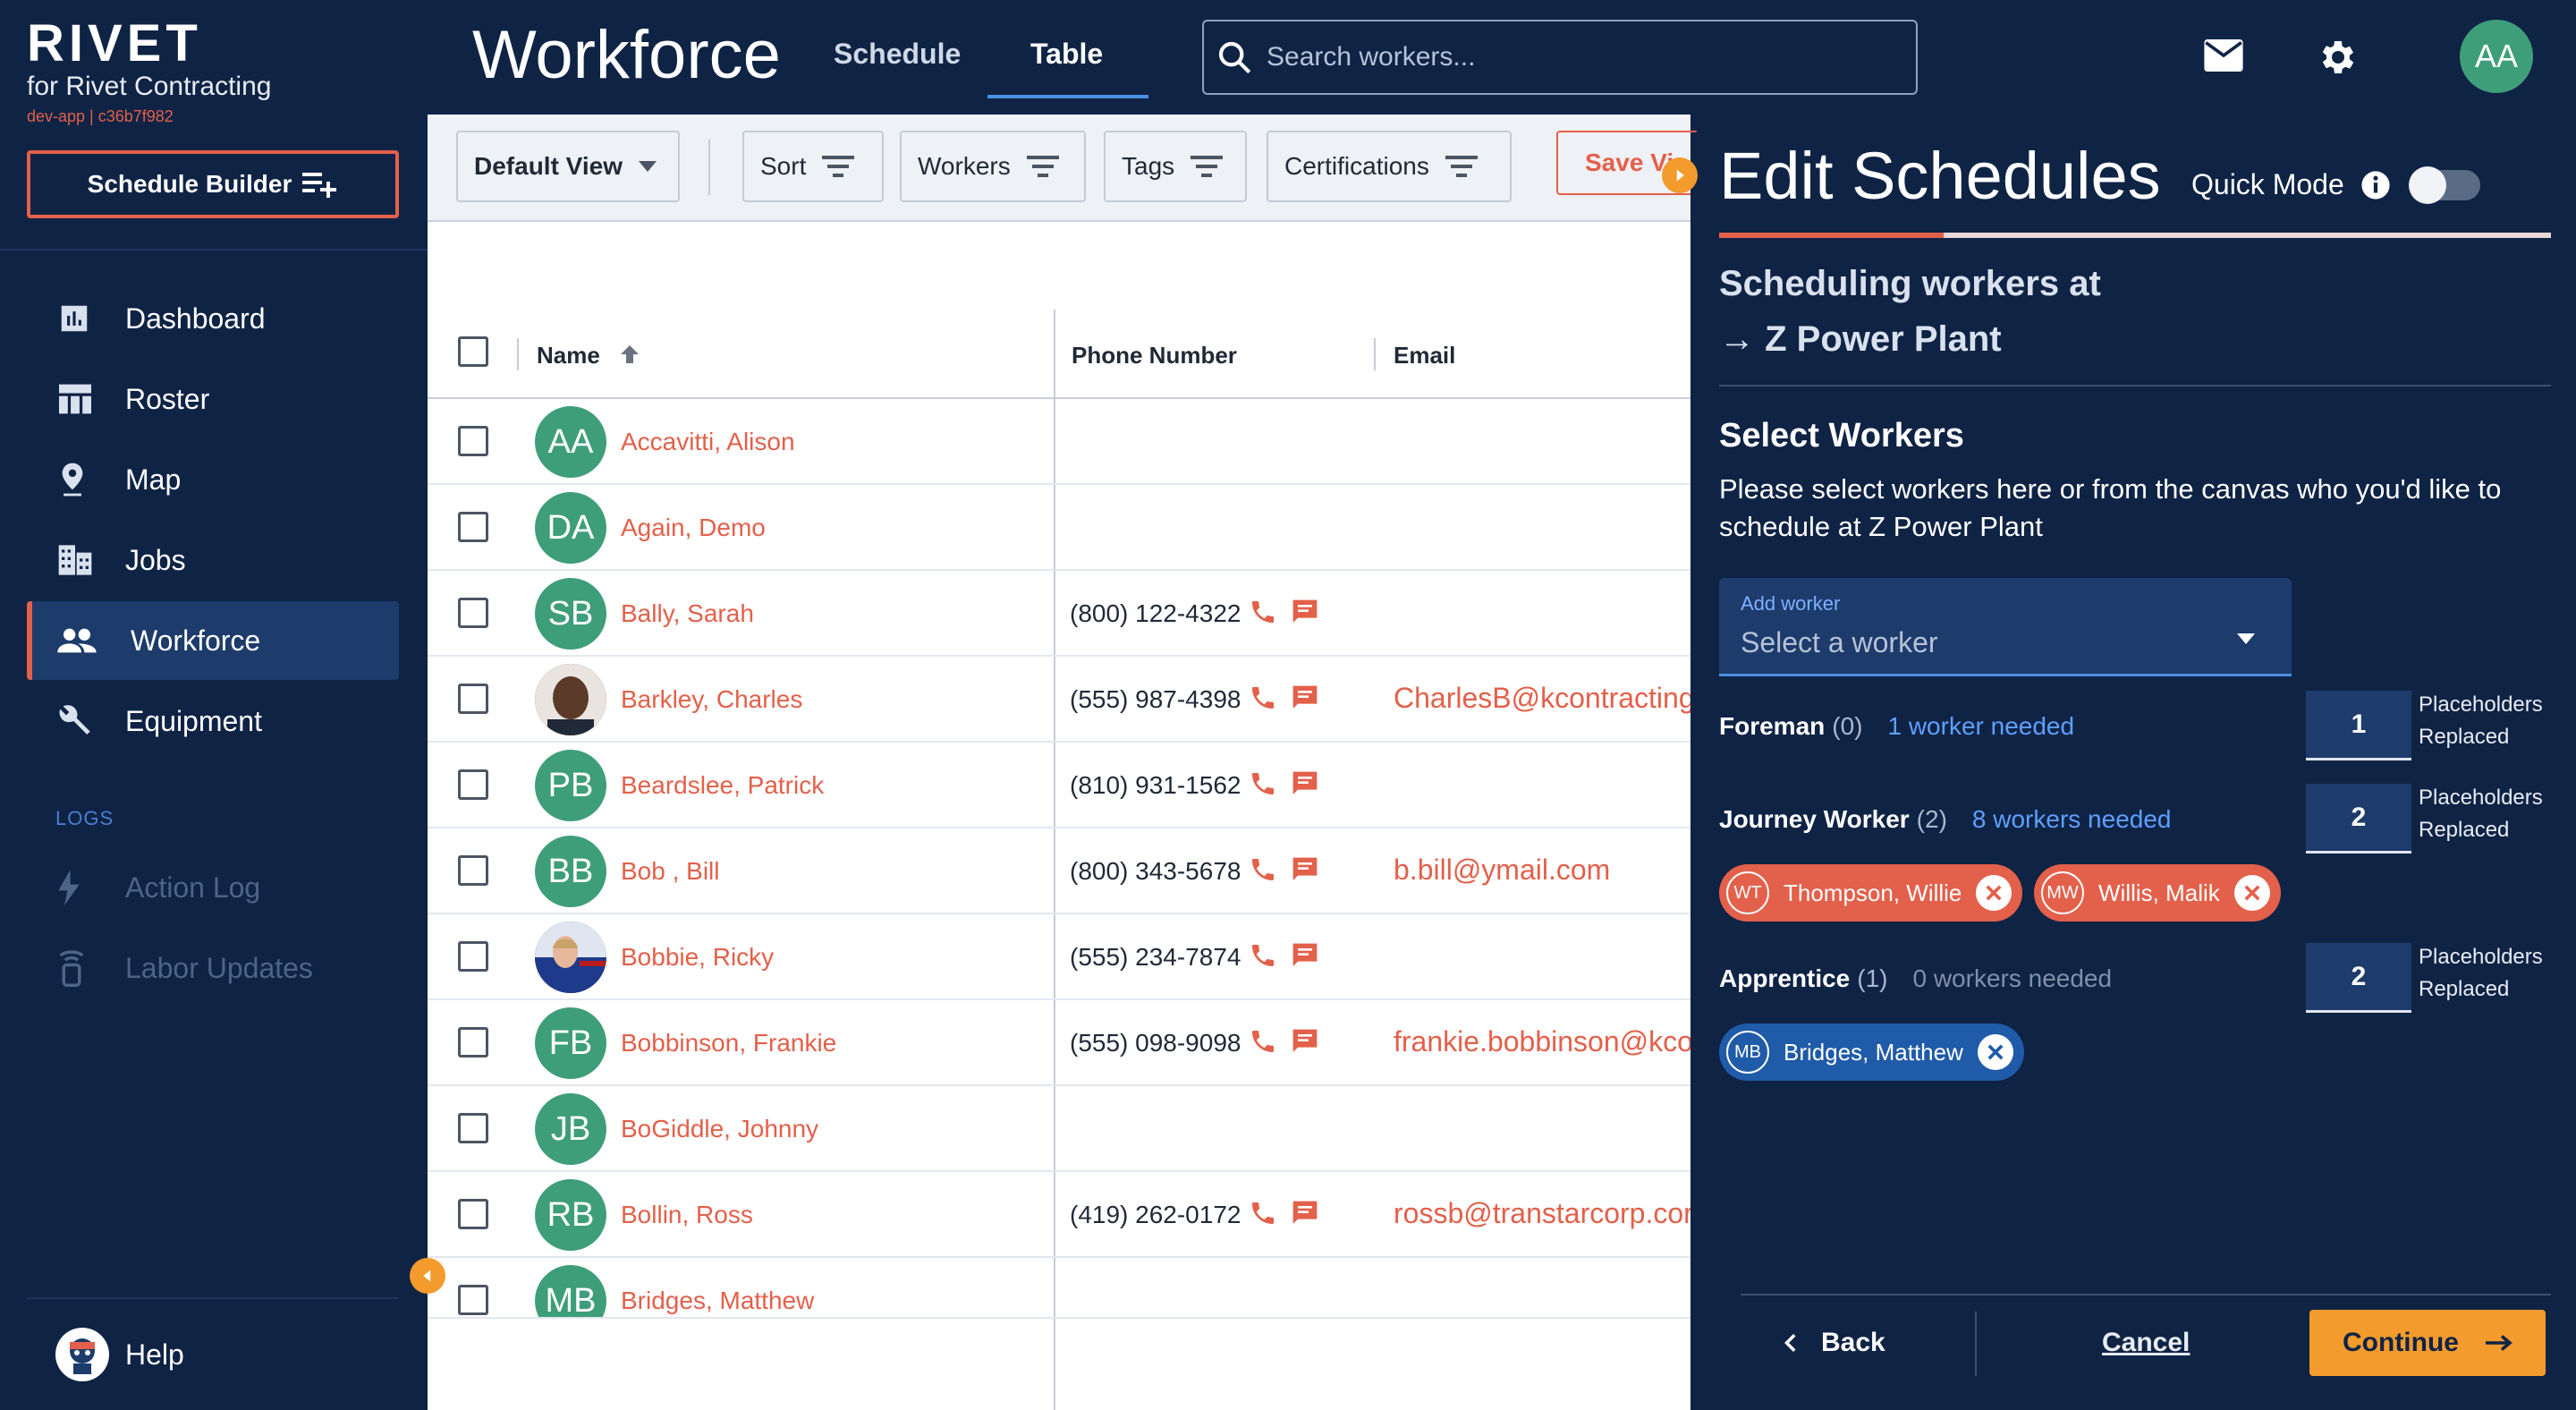 The image size is (2576, 1410). Describe the element at coordinates (114, 44) in the screenshot. I see `brand-logo: RIVET` at that location.